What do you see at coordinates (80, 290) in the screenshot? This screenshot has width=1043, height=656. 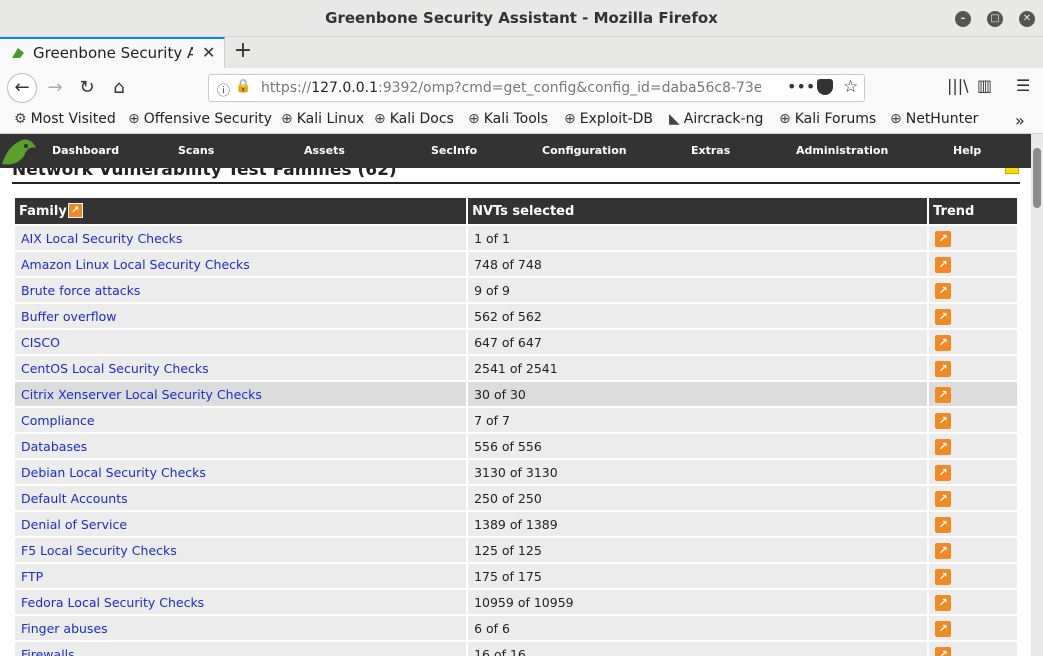 I see `family-link: Brute force attacks` at bounding box center [80, 290].